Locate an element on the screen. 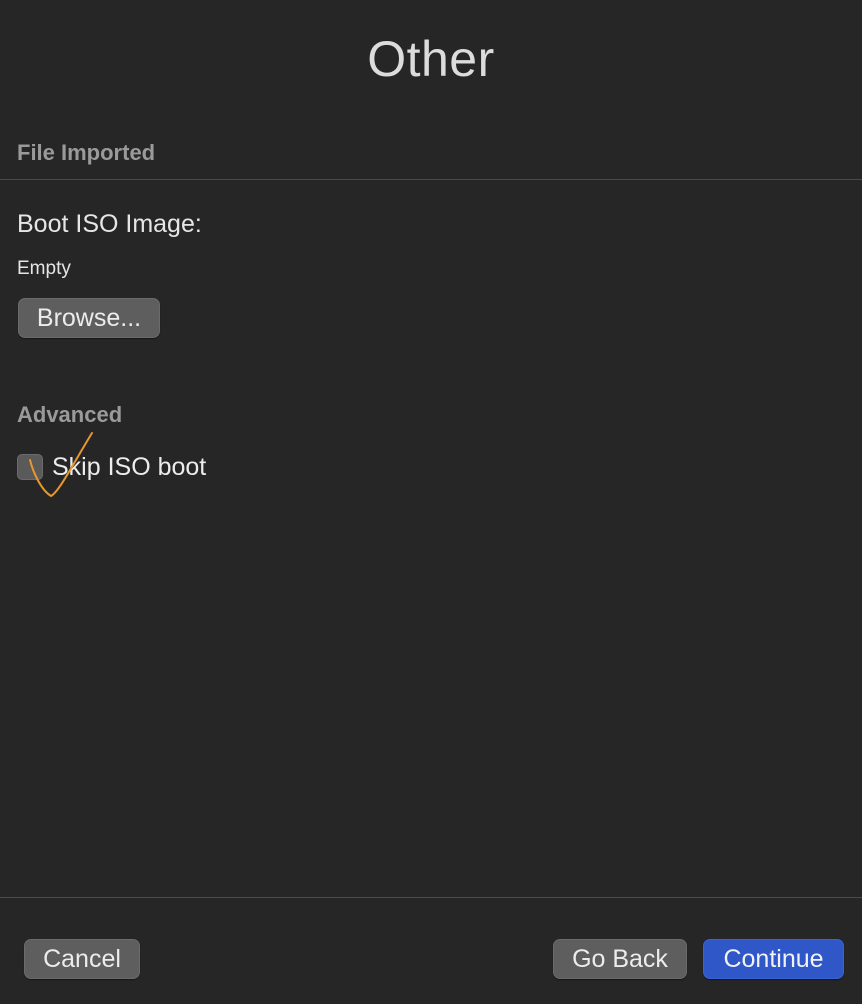 The height and width of the screenshot is (1004, 862). footer-divider is located at coordinates (431, 897).